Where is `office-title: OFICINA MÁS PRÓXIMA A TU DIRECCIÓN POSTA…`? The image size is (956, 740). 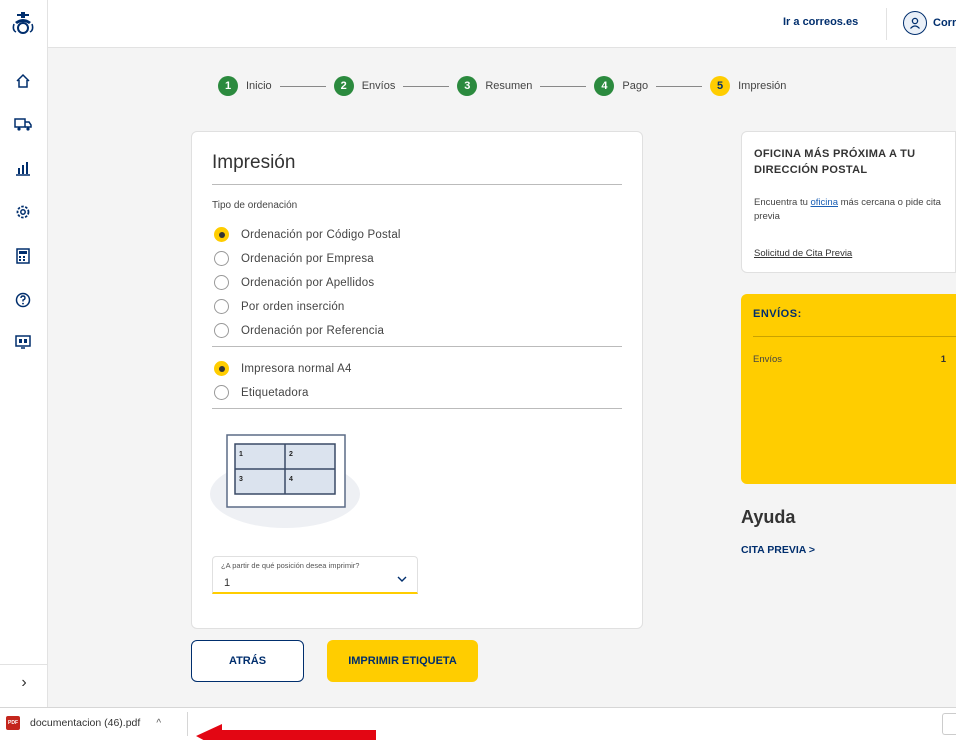
office-title: OFICINA MÁS PRÓXIMA A TU DIRECCIÓN POSTA… is located at coordinates (835, 162).